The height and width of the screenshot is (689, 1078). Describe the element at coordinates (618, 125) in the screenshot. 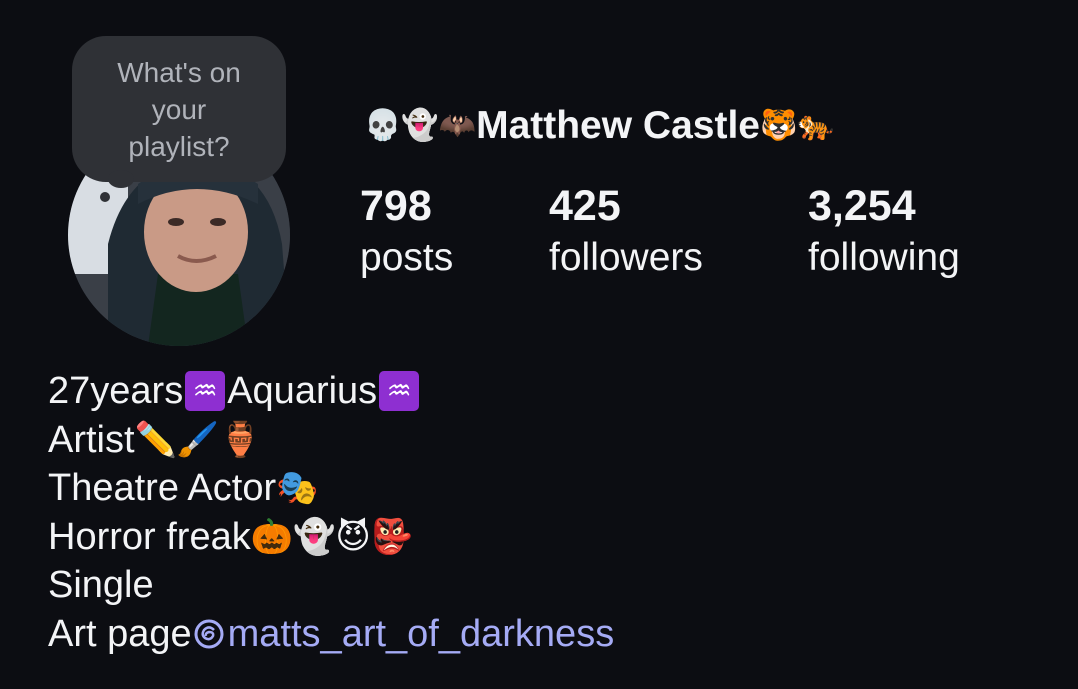

I see `display-name: Matthew Castle` at that location.